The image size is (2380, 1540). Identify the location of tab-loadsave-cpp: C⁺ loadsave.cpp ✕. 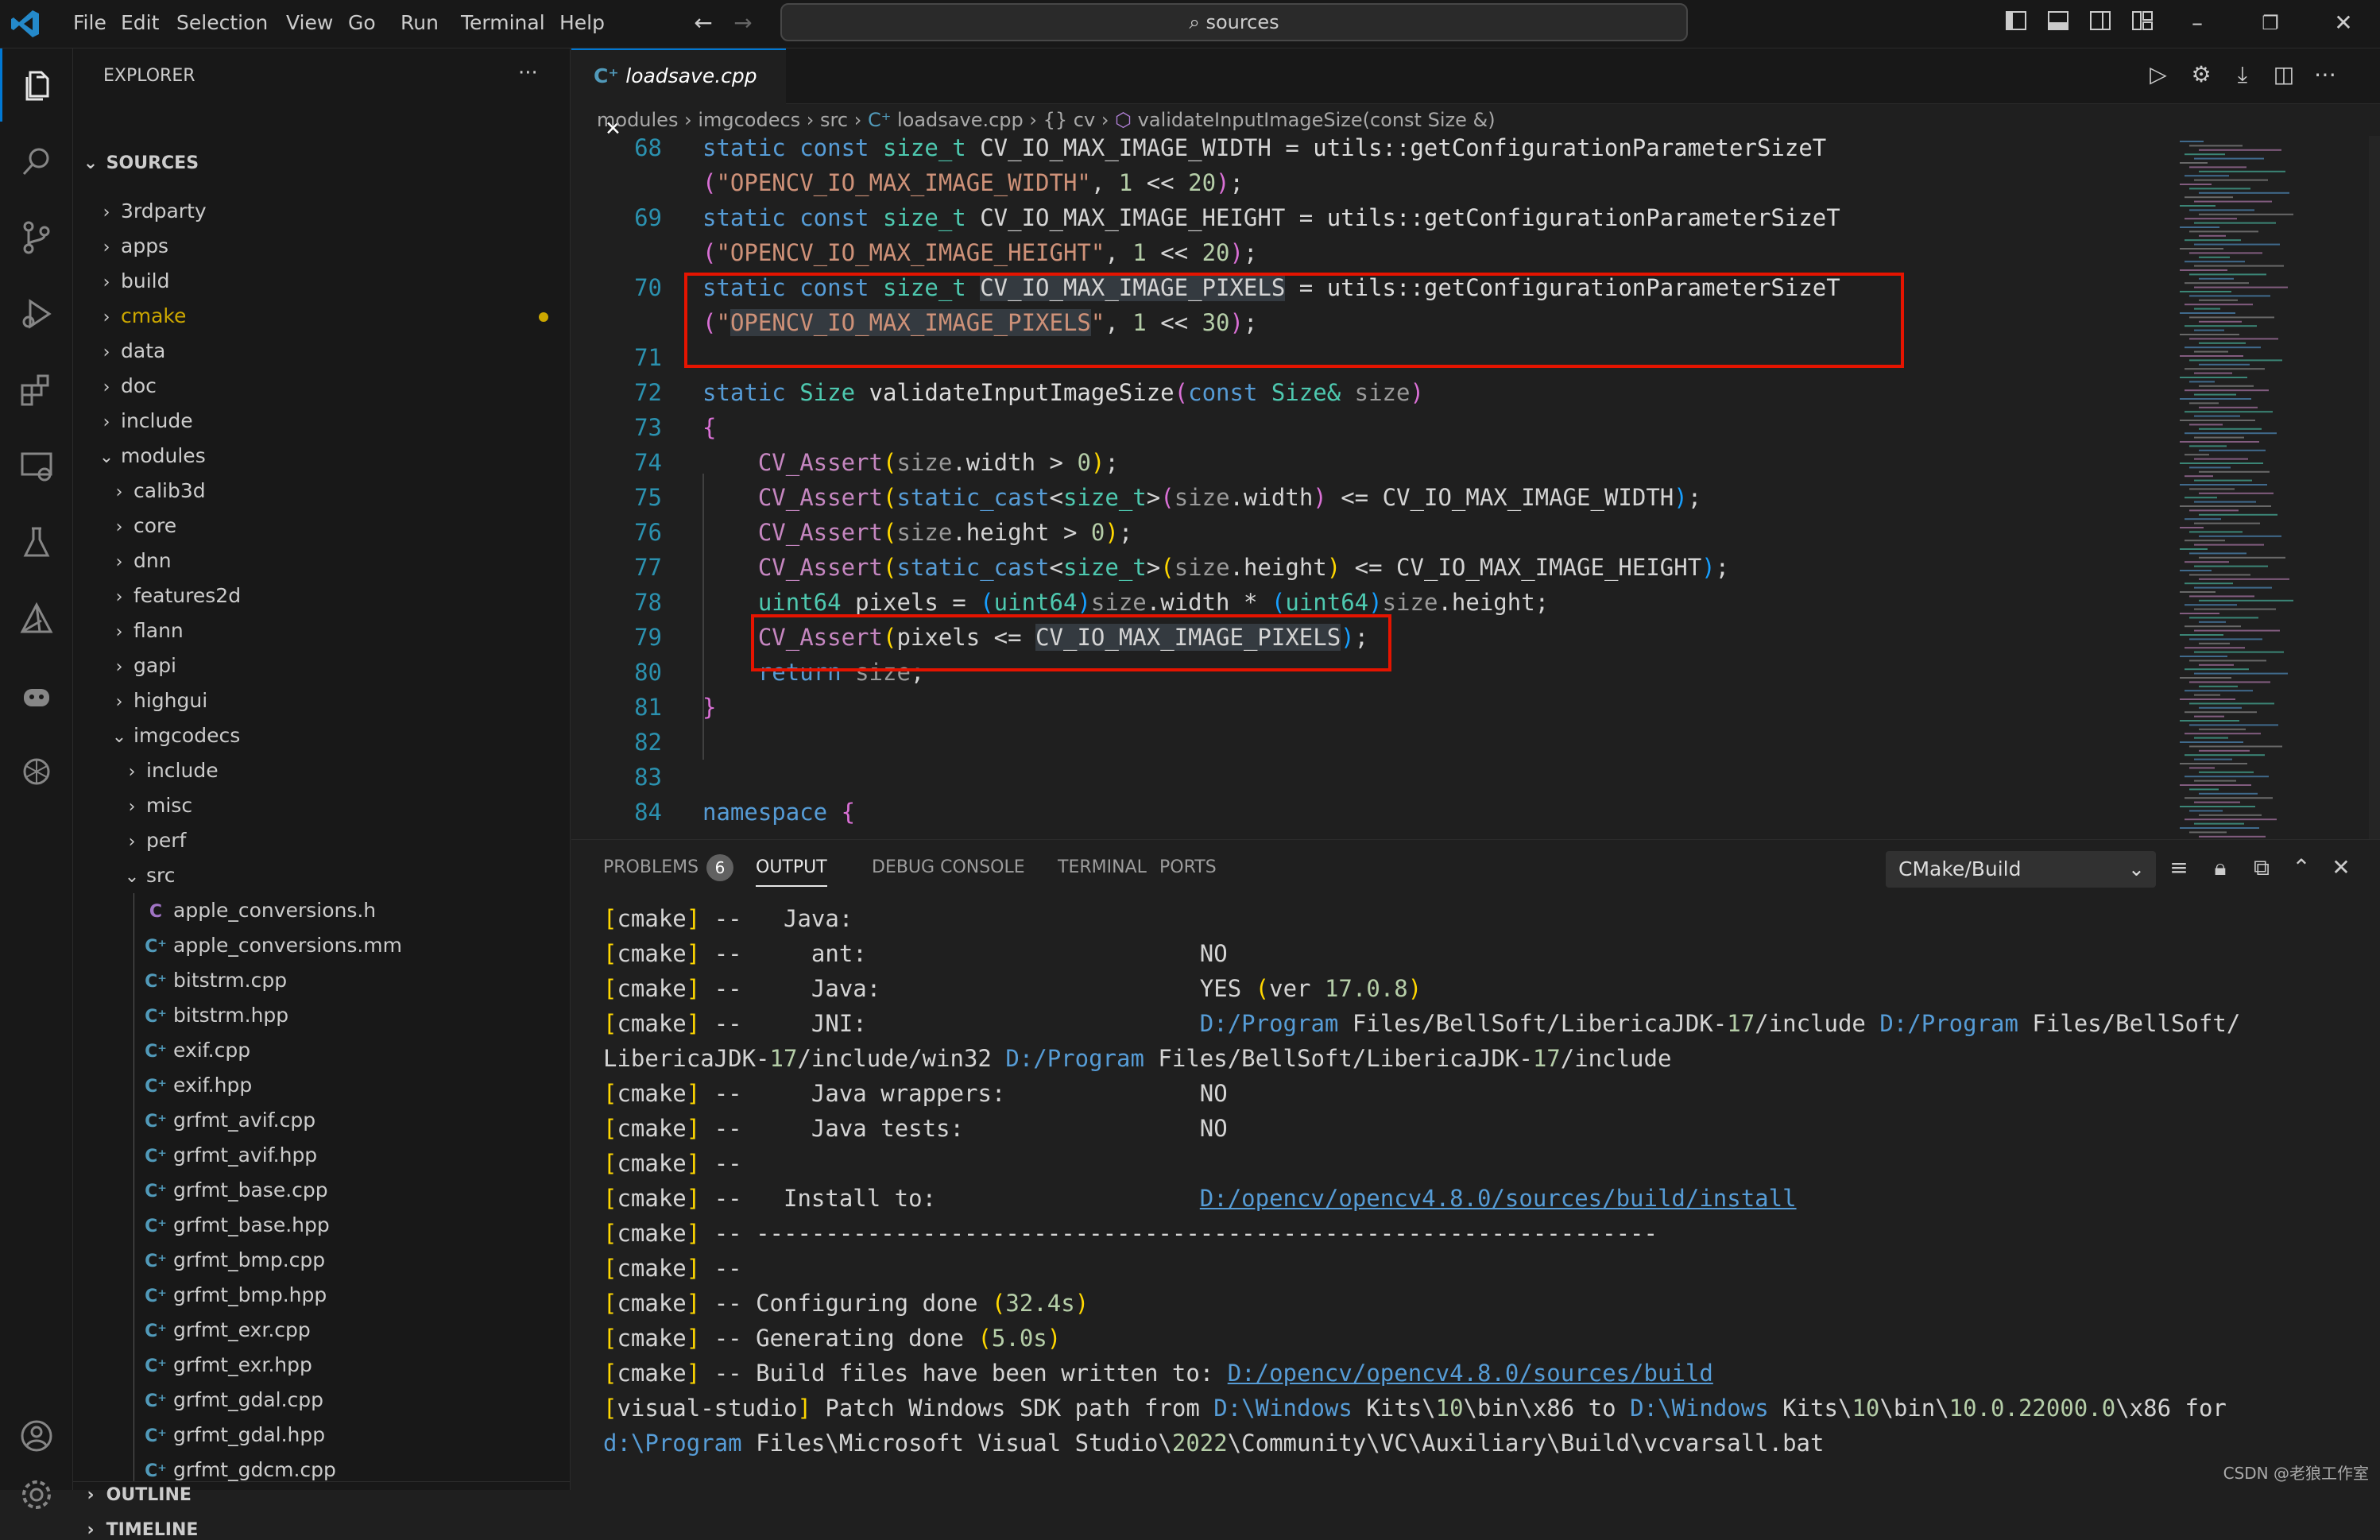
(679, 94).